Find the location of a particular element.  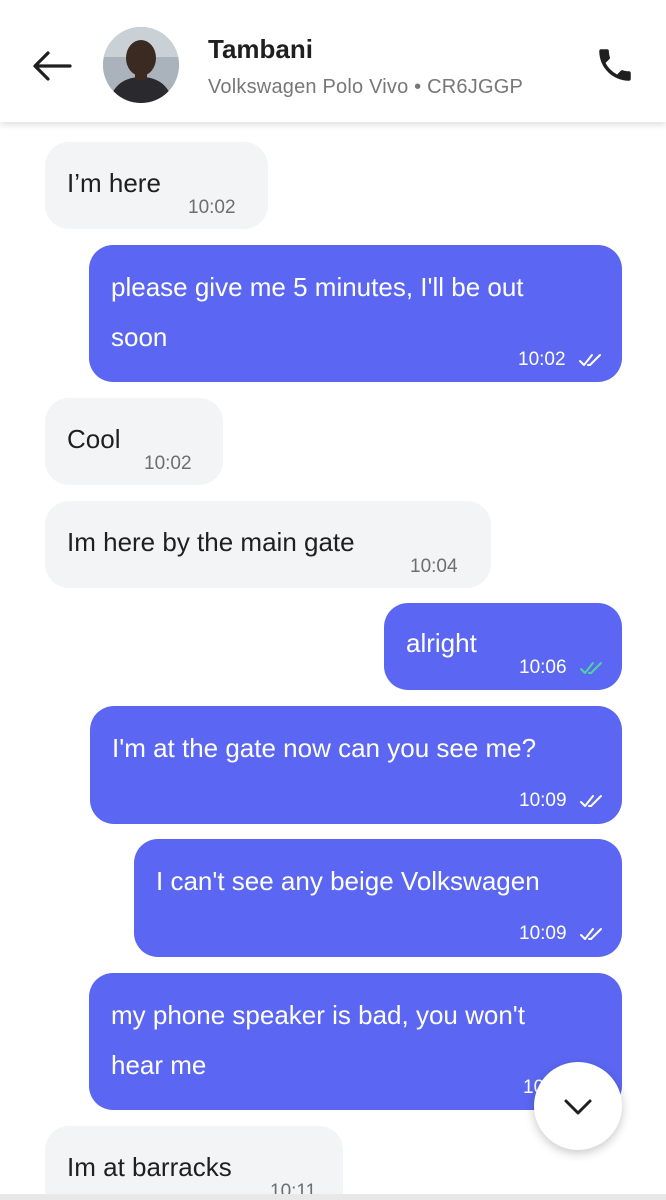

message-text: hear me is located at coordinates (159, 1065).